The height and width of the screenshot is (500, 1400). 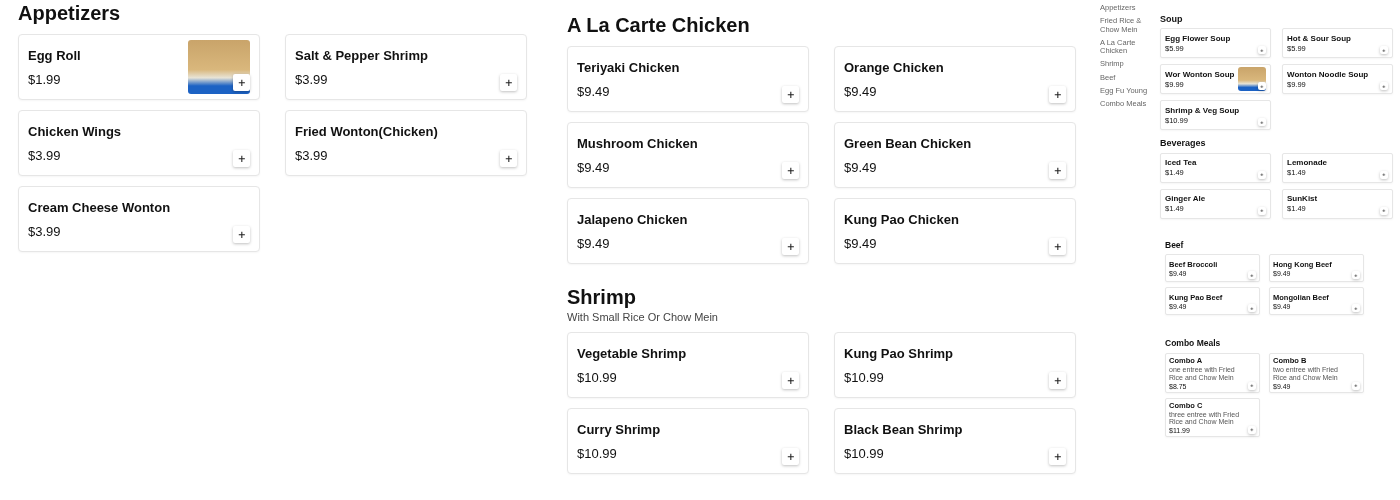 I want to click on item-name: Vegetable Shrimp, so click(x=632, y=353).